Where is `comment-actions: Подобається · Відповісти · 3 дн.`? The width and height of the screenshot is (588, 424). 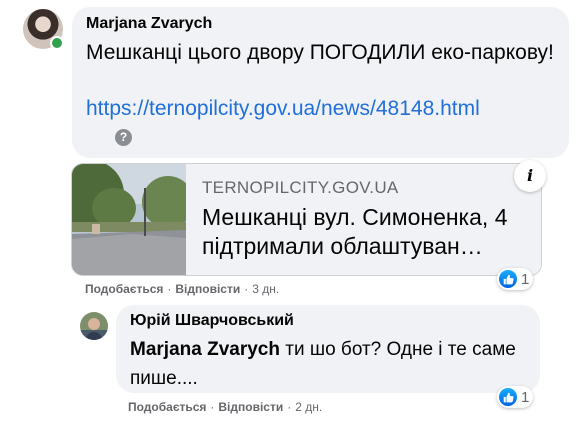
comment-actions: Подобається · Відповісти · 3 дн. is located at coordinates (182, 289).